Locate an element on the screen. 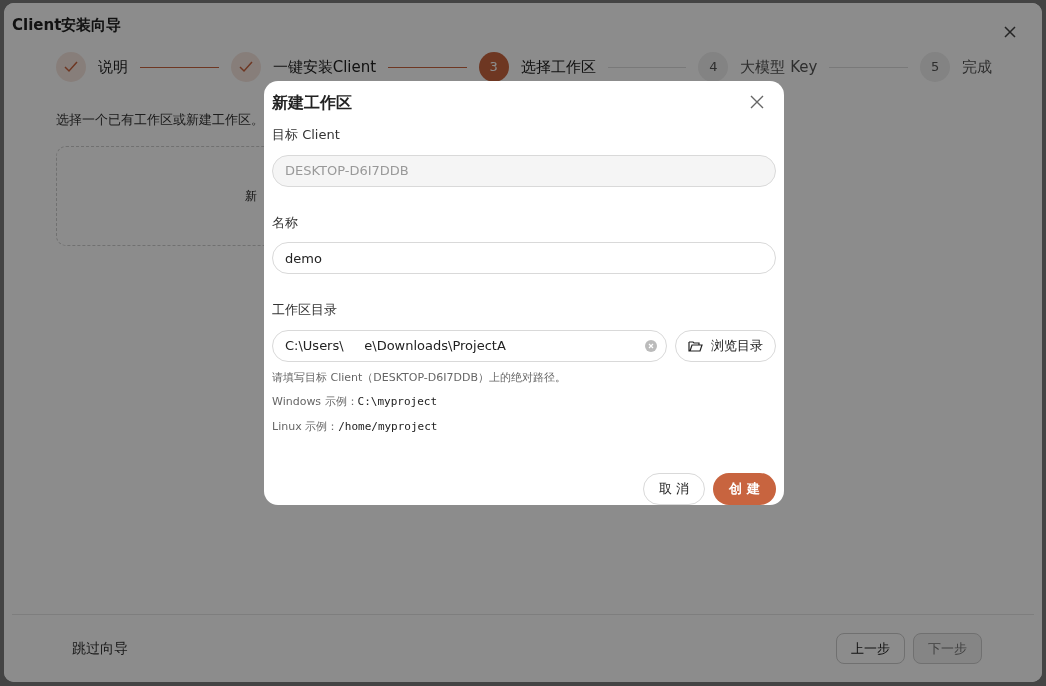 This screenshot has width=1046, height=686. example-code: C:\myproject is located at coordinates (397, 402).